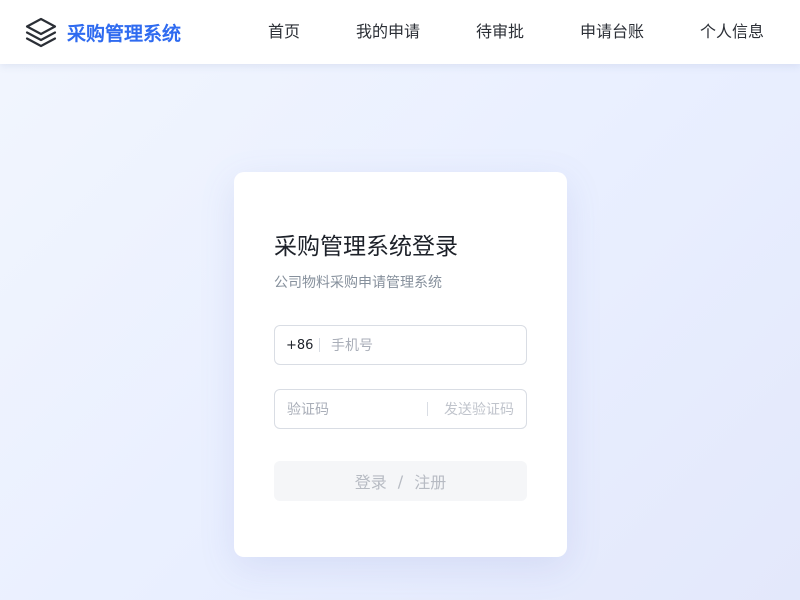  What do you see at coordinates (284, 32) in the screenshot?
I see `nav-item-home: 首页` at bounding box center [284, 32].